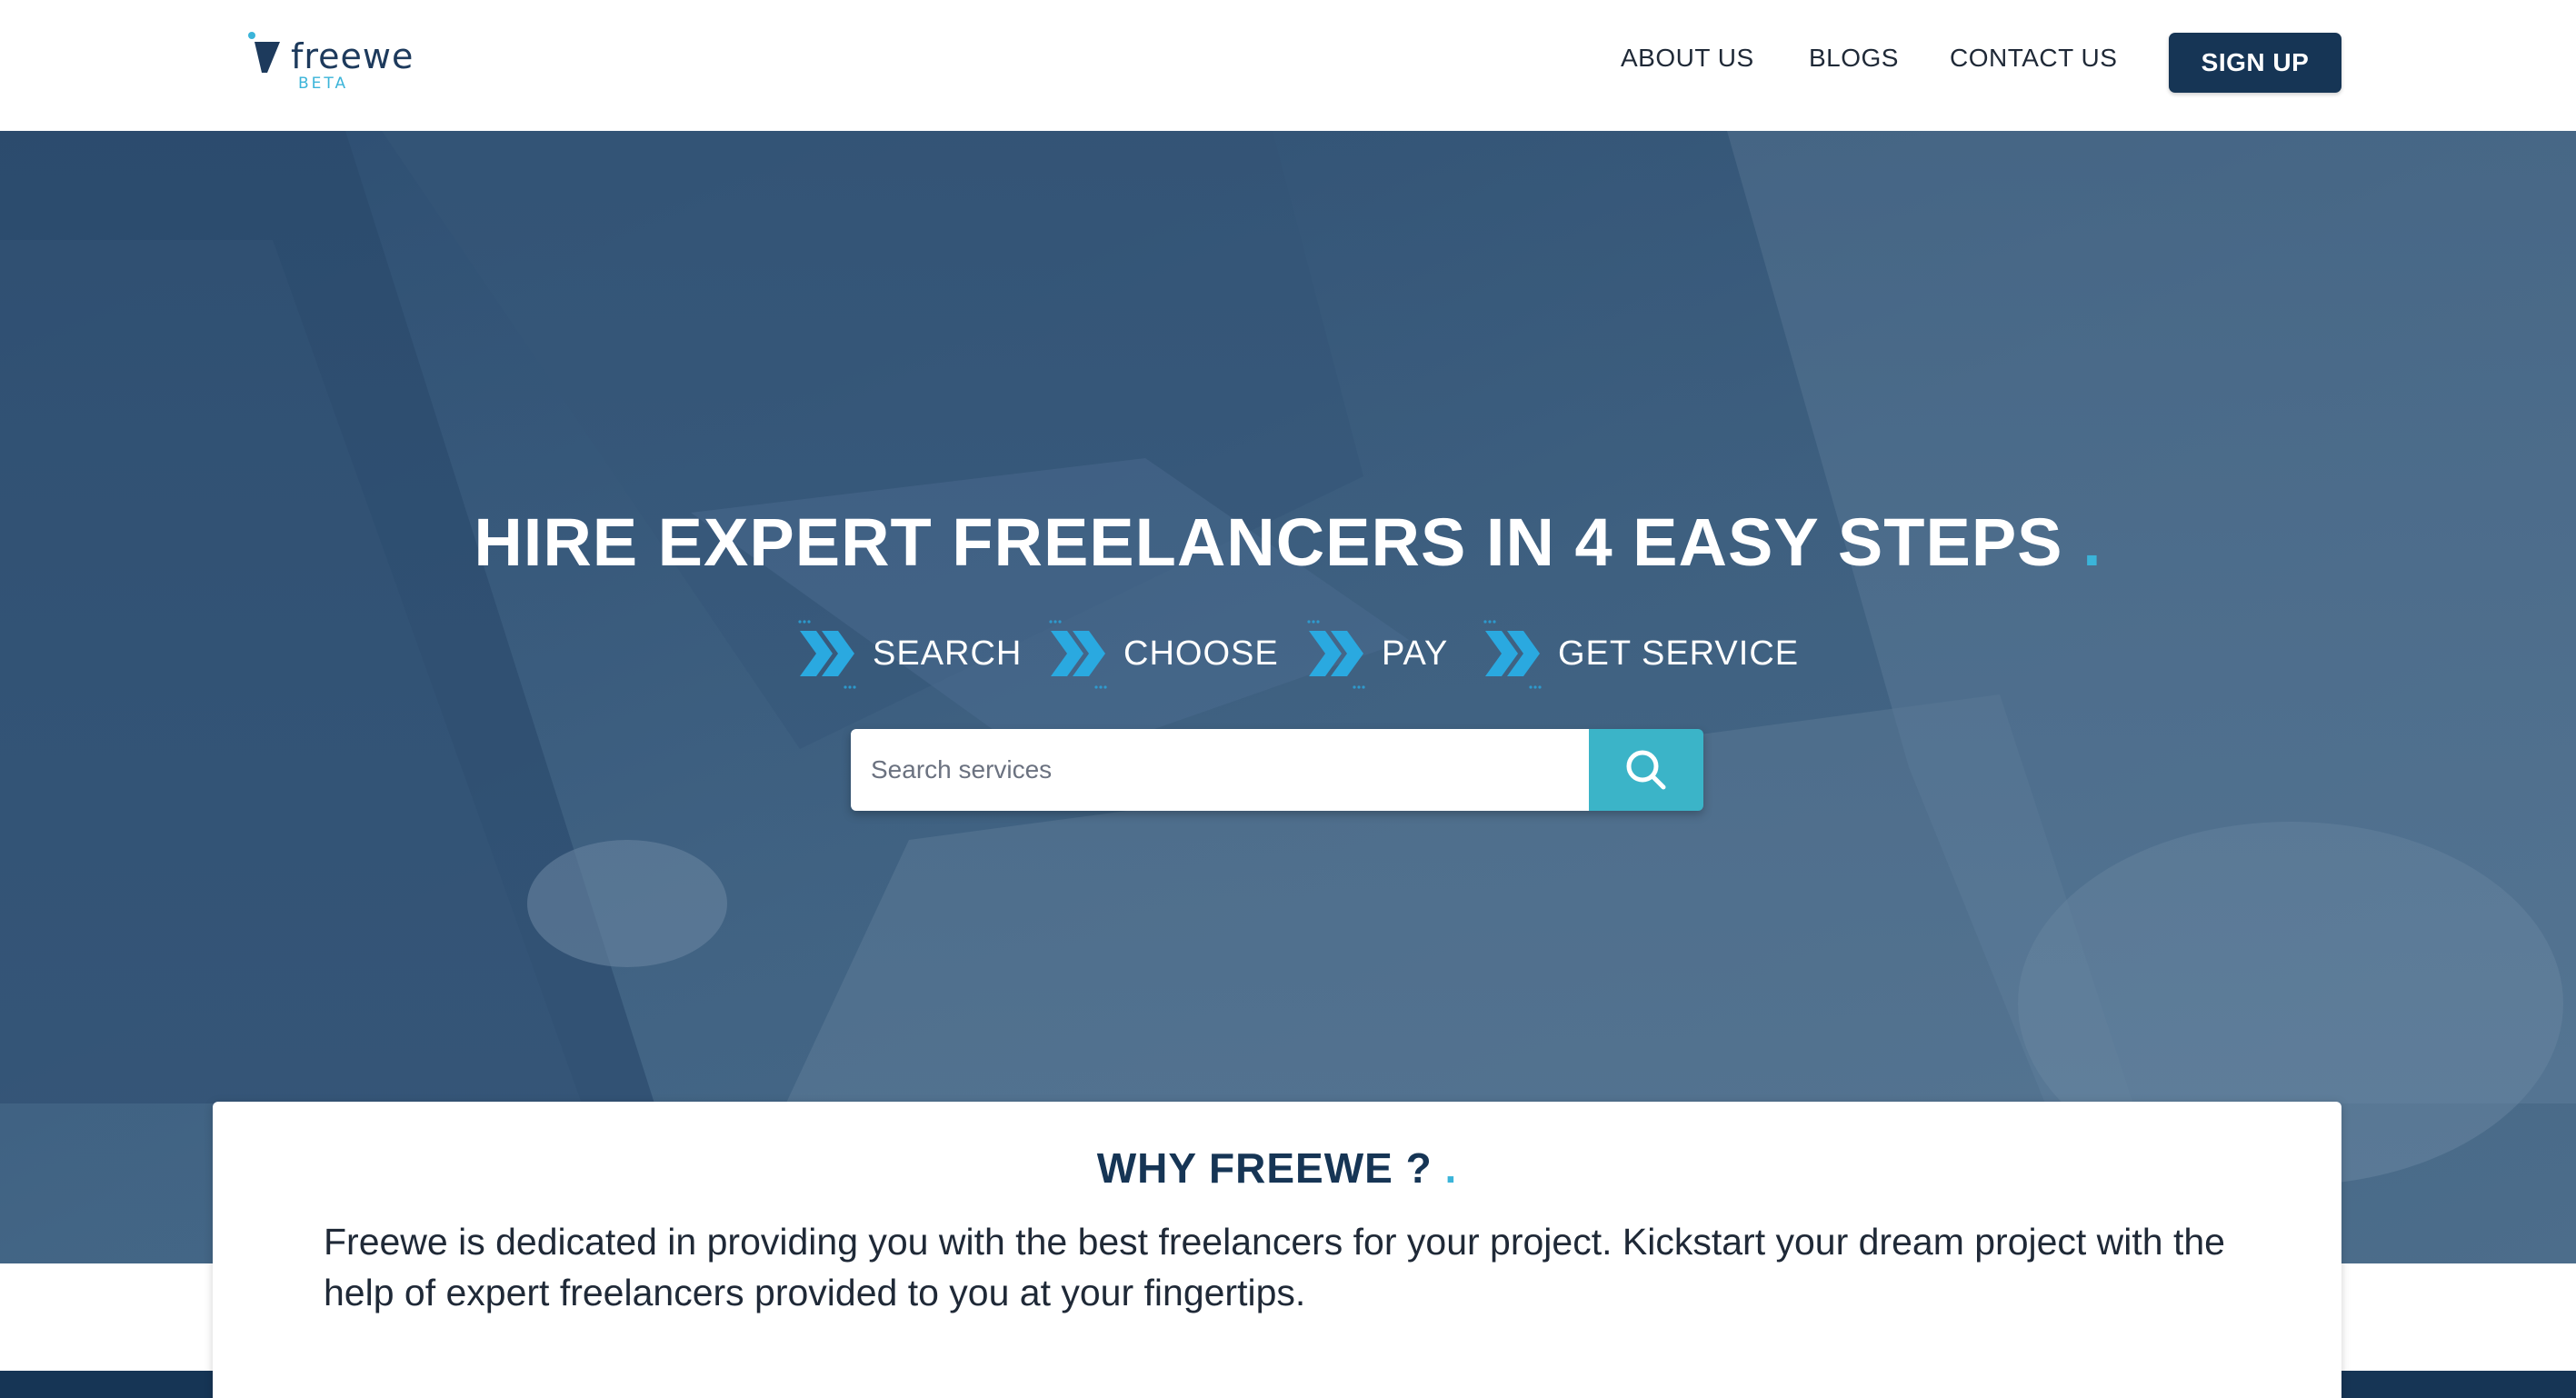 The width and height of the screenshot is (2576, 1398). I want to click on sign-up-button: SIGN UP, so click(2255, 63).